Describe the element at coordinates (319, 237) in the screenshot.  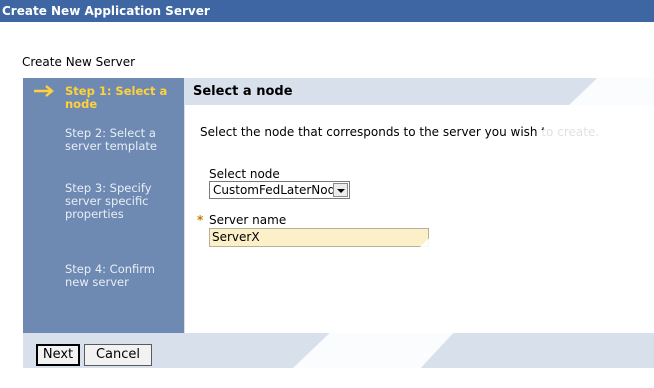
I see `server-name-input: ServerX` at that location.